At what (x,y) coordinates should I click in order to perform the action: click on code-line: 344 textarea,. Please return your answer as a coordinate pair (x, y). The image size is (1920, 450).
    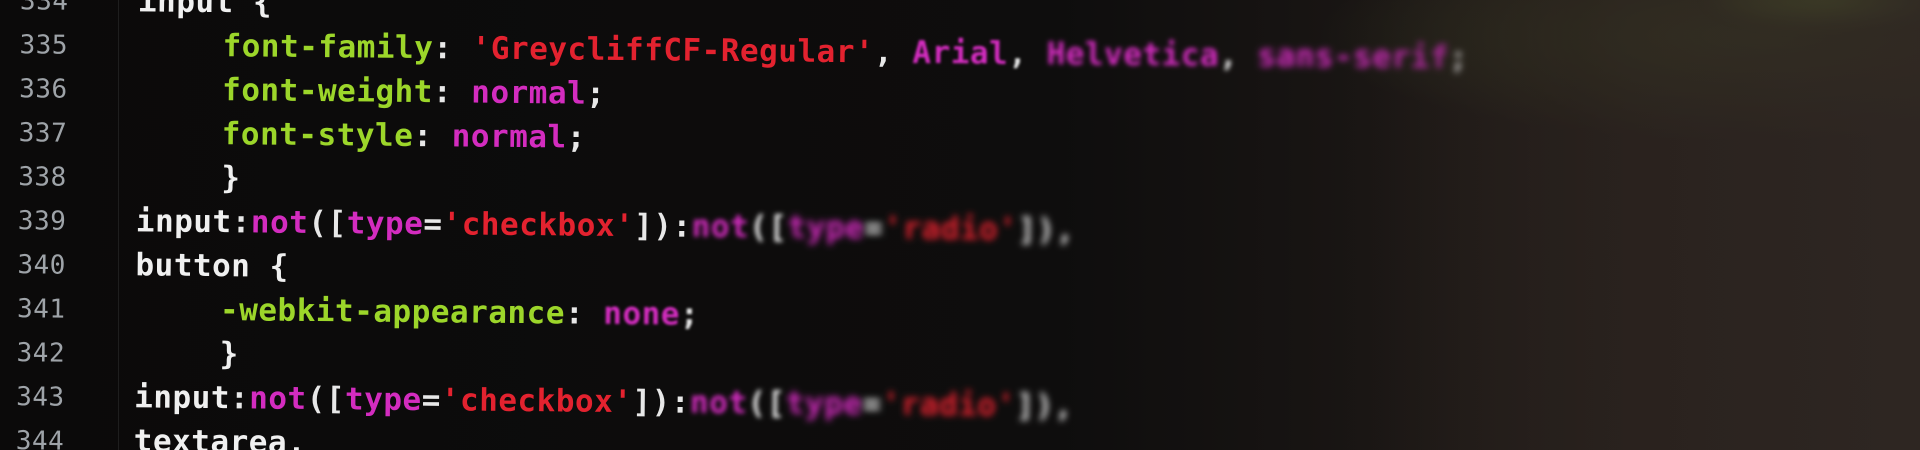
    Looking at the image, I should click on (153, 436).